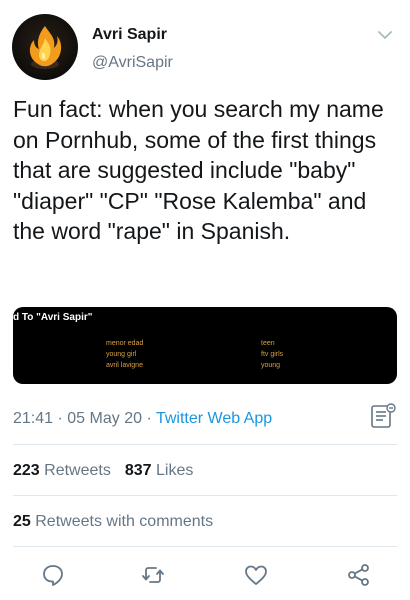  What do you see at coordinates (205, 577) in the screenshot?
I see `tweet-actions` at bounding box center [205, 577].